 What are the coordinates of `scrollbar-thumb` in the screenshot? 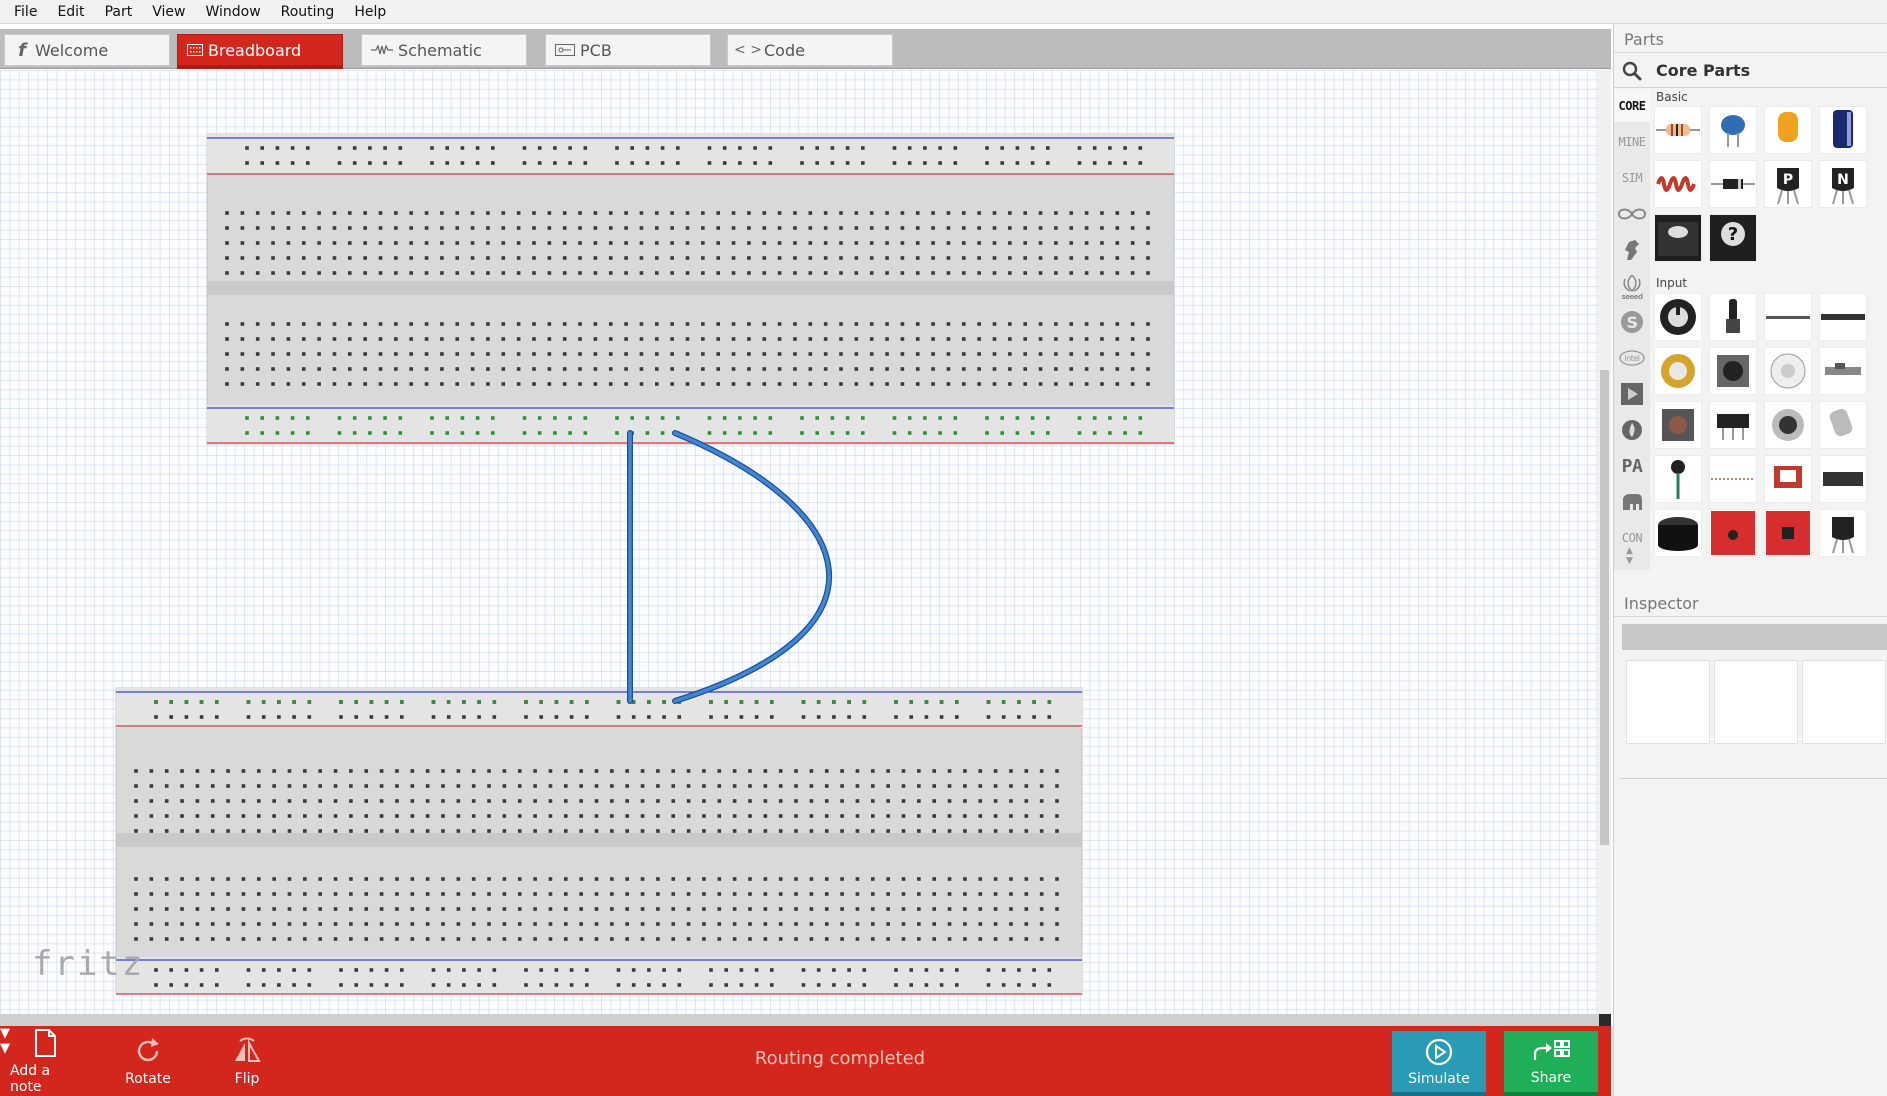 It's located at (1604, 607).